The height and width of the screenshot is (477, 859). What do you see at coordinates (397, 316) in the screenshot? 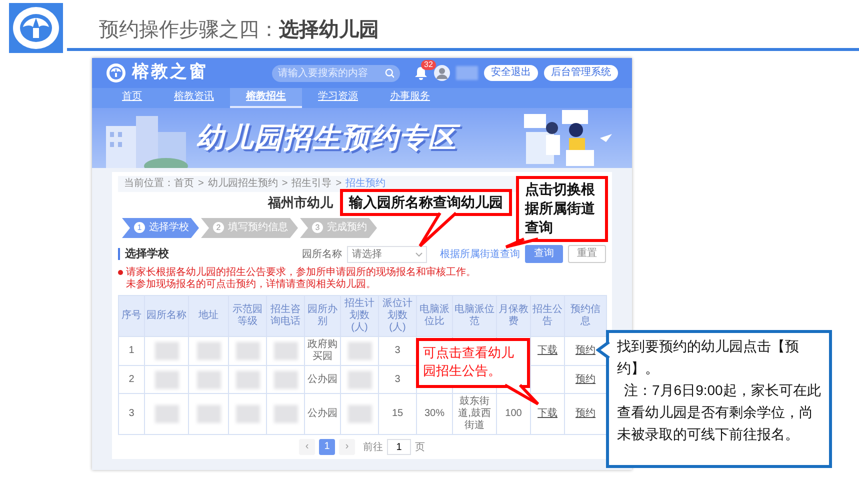
I see `column-header: 派位计划数(人)` at bounding box center [397, 316].